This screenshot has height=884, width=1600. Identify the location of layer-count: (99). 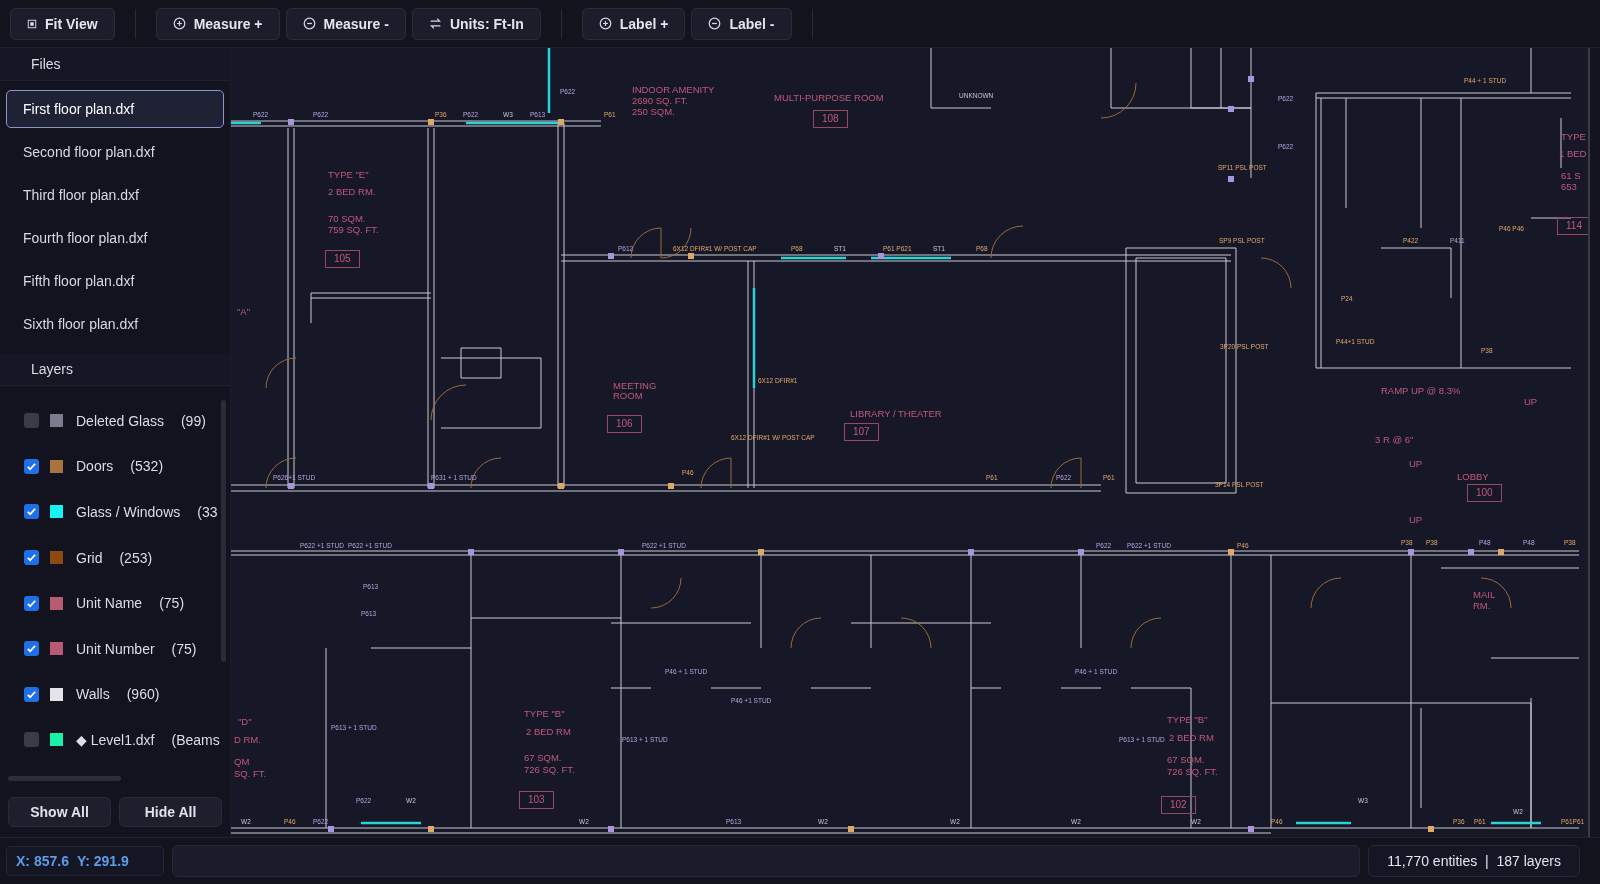
(193, 420).